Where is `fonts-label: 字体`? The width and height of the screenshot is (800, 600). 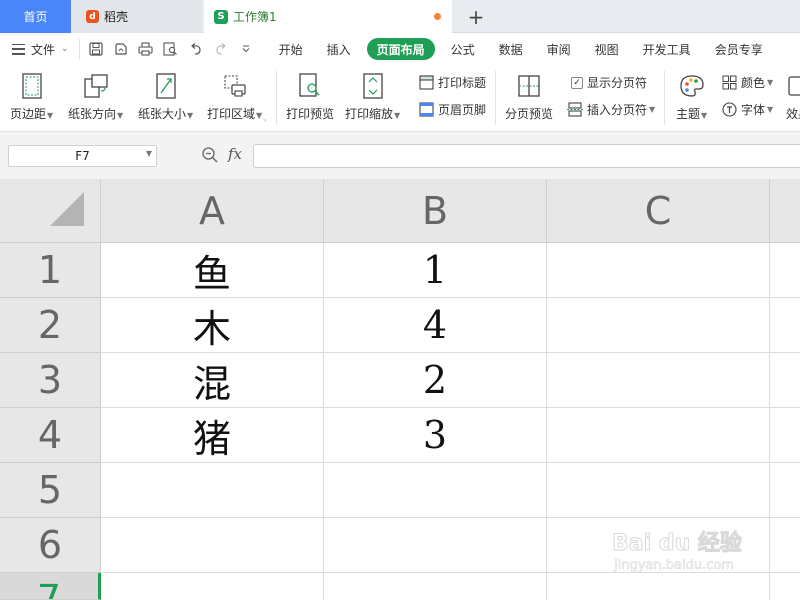
fonts-label: 字体 is located at coordinates (753, 110).